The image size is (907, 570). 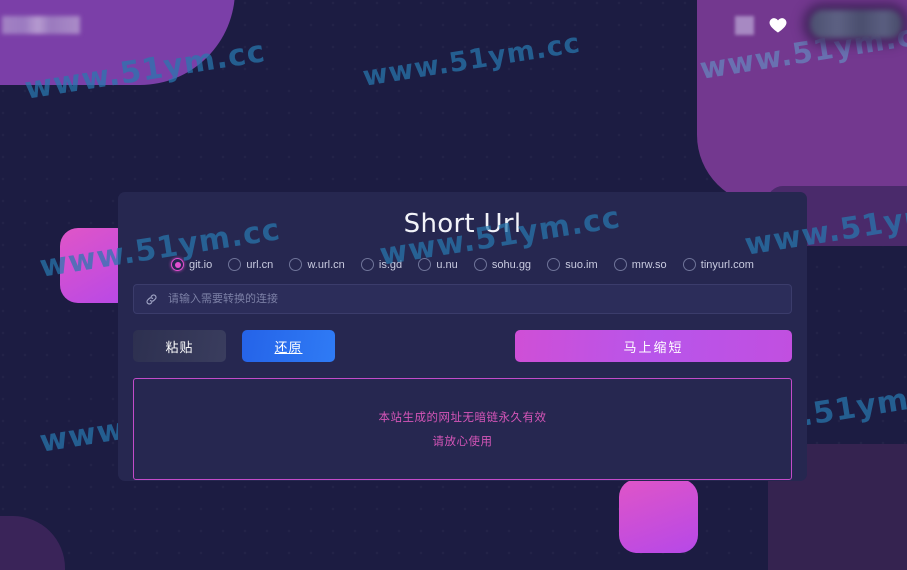 What do you see at coordinates (288, 346) in the screenshot?
I see `restore-button: 还原` at bounding box center [288, 346].